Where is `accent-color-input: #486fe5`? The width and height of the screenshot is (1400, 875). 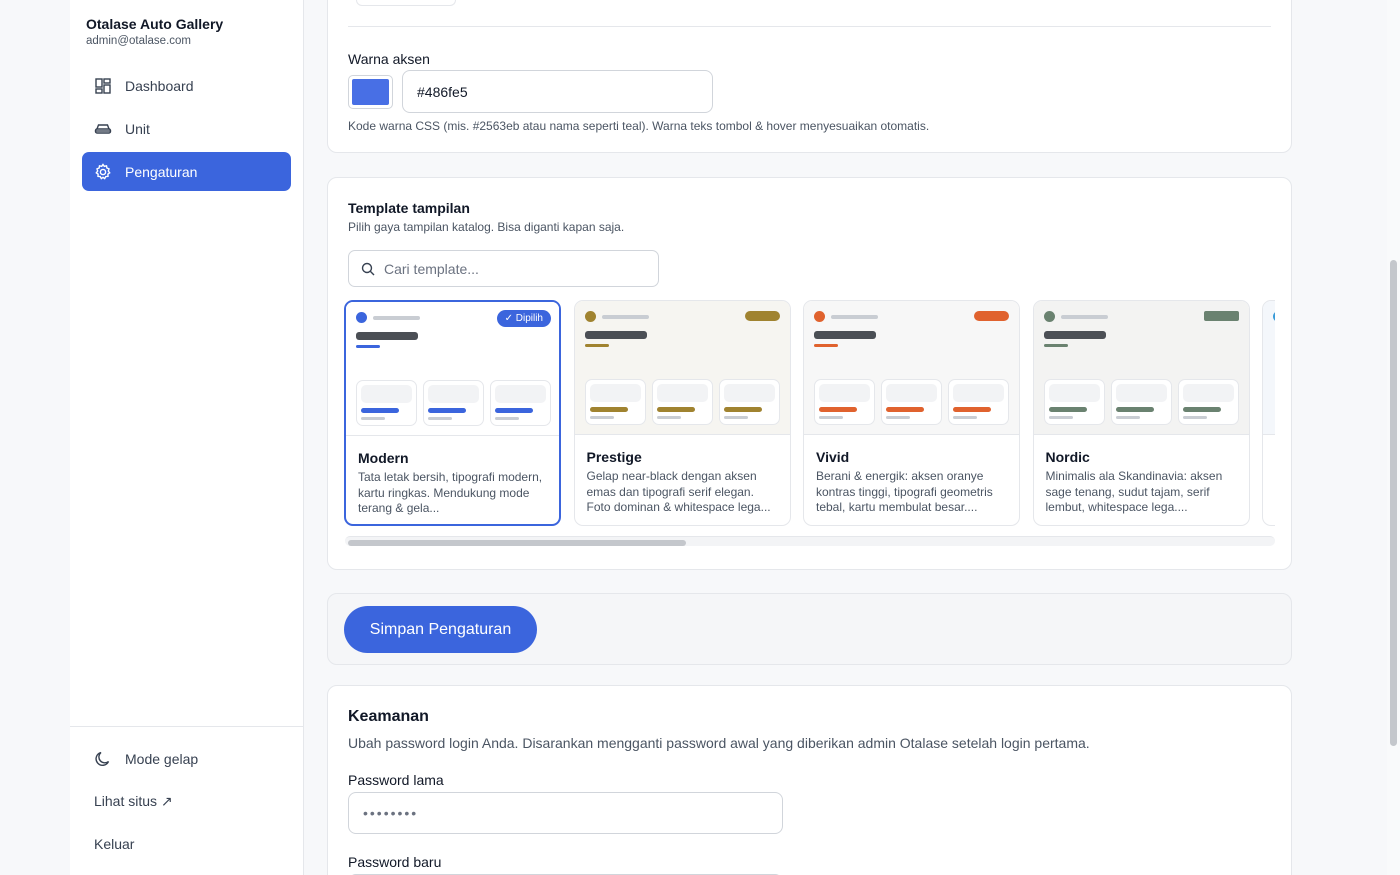
accent-color-input: #486fe5 is located at coordinates (557, 91).